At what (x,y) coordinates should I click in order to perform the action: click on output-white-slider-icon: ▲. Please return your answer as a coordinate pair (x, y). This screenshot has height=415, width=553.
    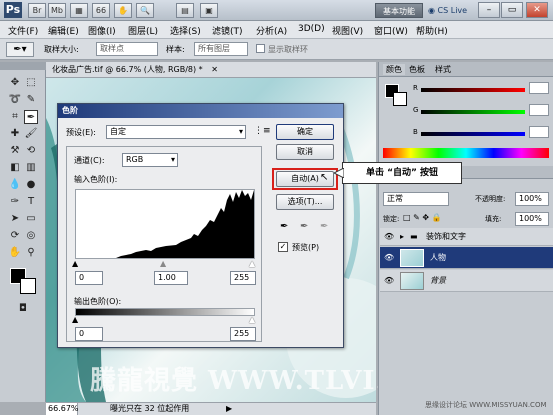
    Looking at the image, I should click on (252, 319).